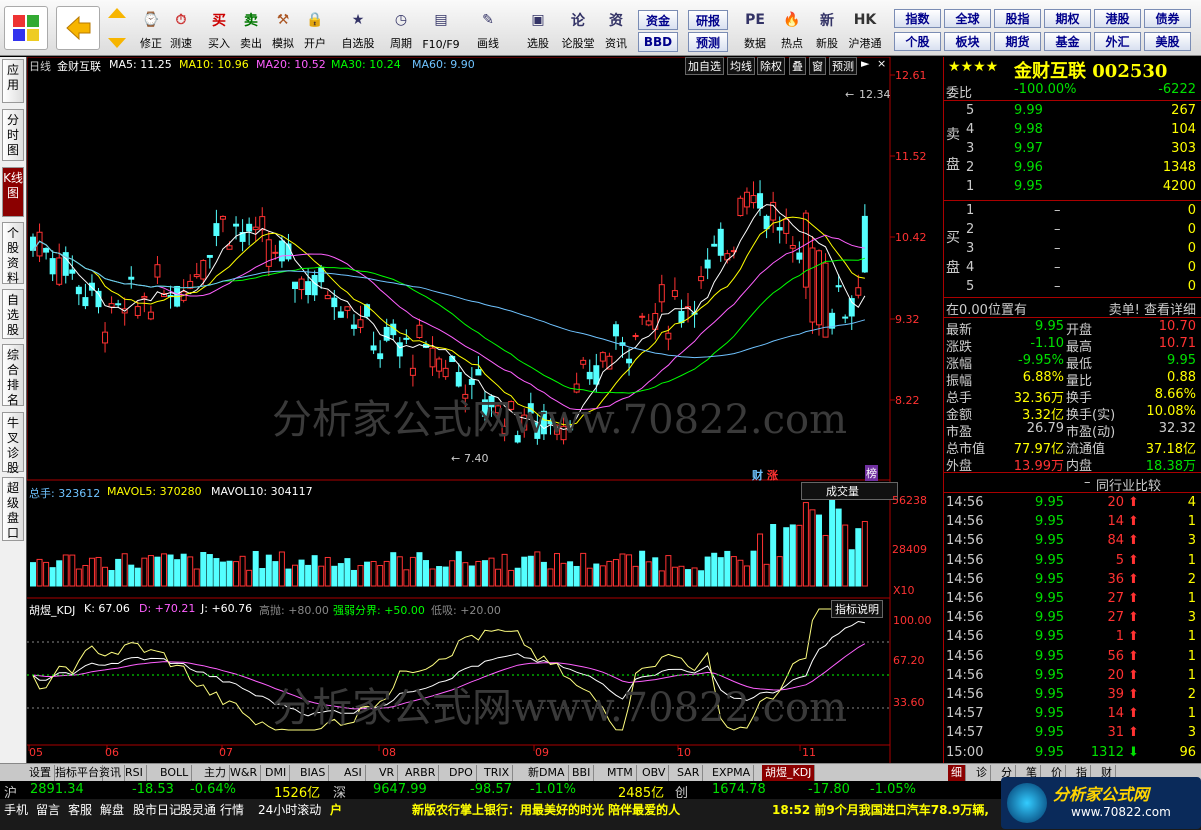 This screenshot has height=830, width=1201. I want to click on toolbar-btn-3: 卖卖出, so click(251, 29).